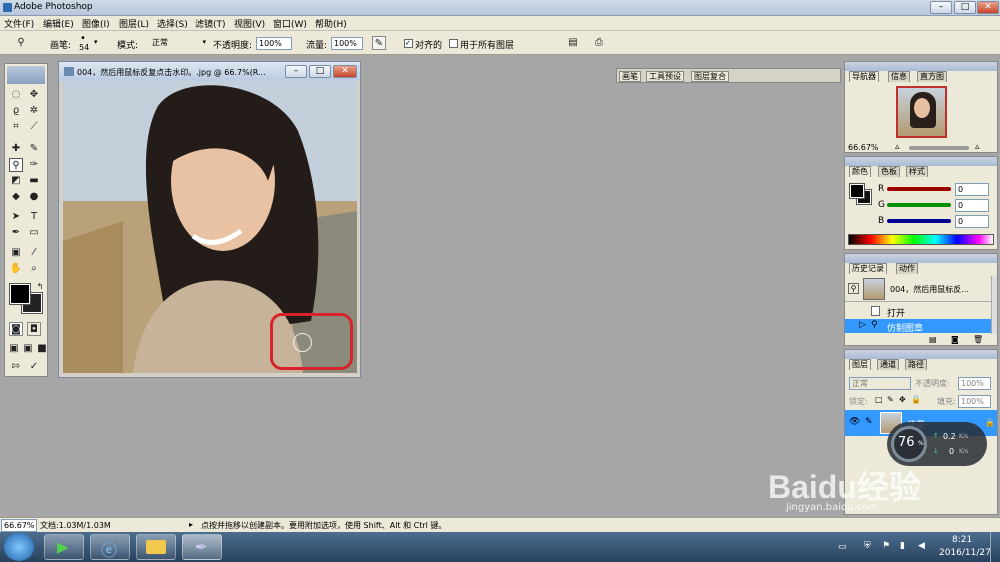 This screenshot has height=562, width=1000. Describe the element at coordinates (888, 364) in the screenshot. I see `tab-channels: 通道` at that location.